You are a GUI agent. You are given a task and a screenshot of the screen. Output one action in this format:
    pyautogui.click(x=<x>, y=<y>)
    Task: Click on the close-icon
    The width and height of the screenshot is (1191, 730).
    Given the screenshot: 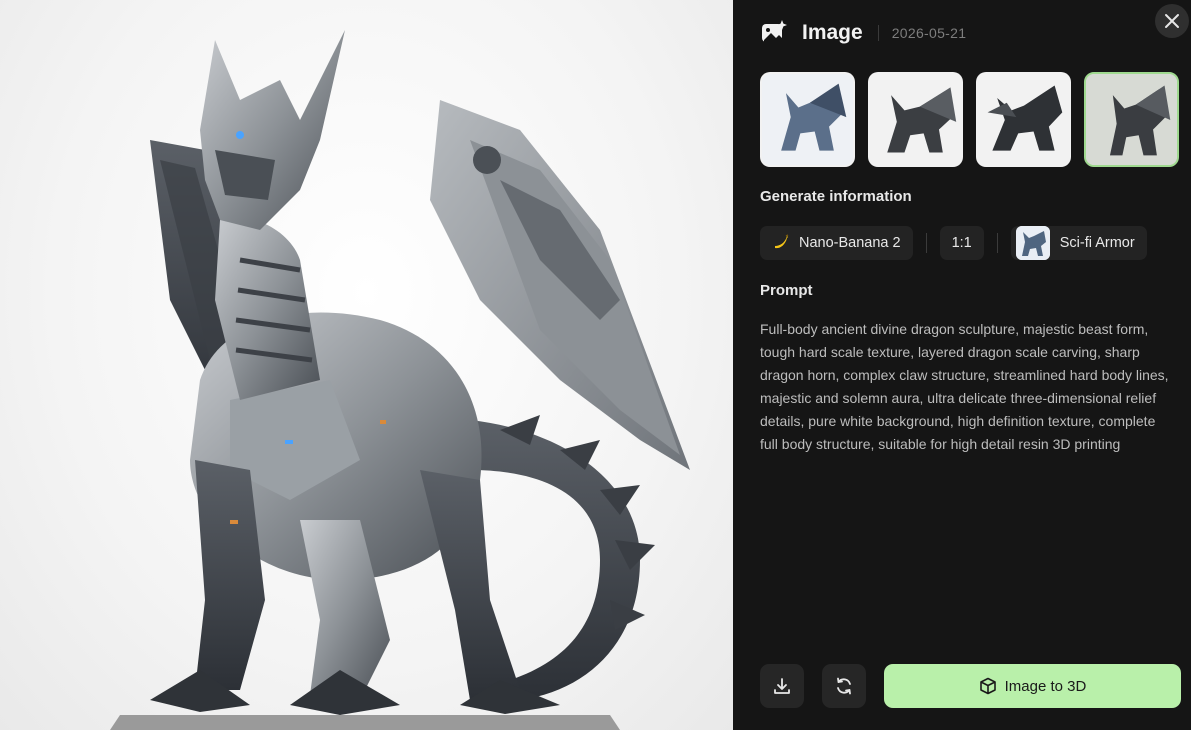 What is the action you would take?
    pyautogui.click(x=1172, y=21)
    